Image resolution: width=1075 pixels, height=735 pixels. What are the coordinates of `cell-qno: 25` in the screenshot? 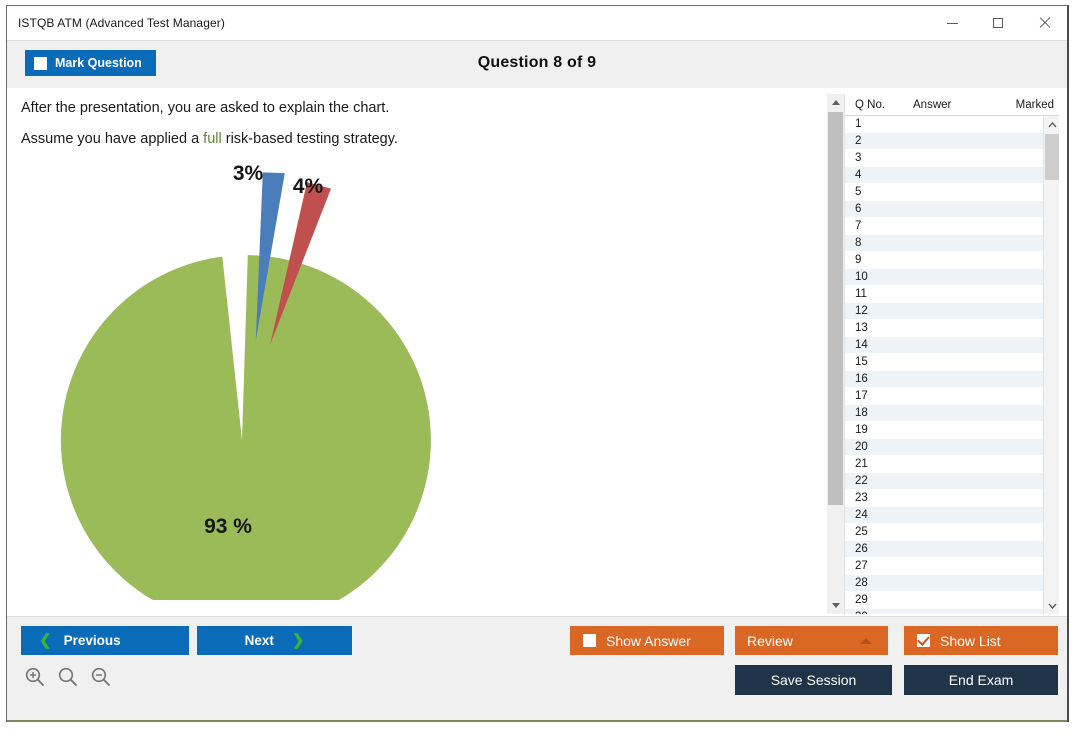 It's located at (861, 532).